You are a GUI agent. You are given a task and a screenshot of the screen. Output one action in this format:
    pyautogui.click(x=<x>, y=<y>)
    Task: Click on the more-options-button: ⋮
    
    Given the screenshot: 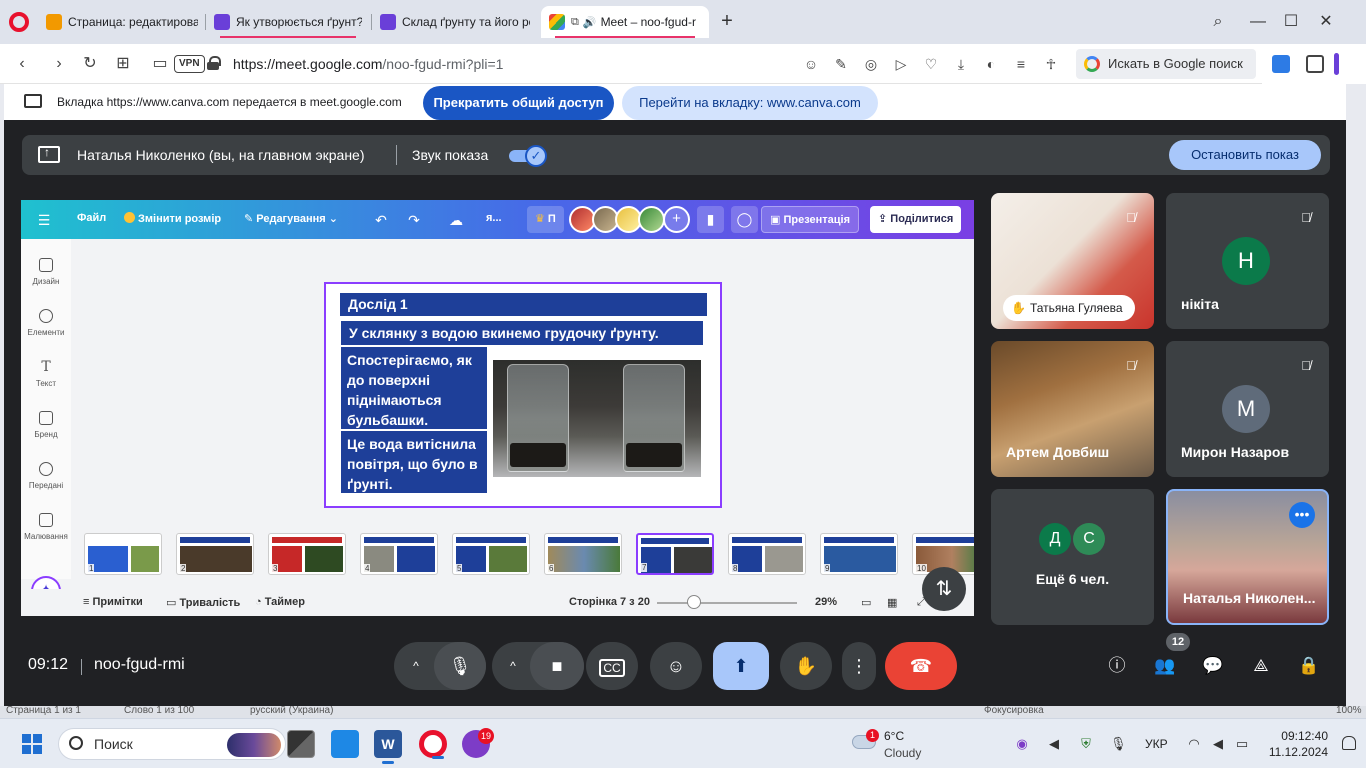 What is the action you would take?
    pyautogui.click(x=859, y=666)
    